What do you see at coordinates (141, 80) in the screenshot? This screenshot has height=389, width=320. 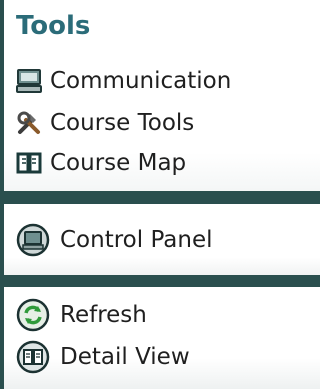 I see `communication-label: Communication` at bounding box center [141, 80].